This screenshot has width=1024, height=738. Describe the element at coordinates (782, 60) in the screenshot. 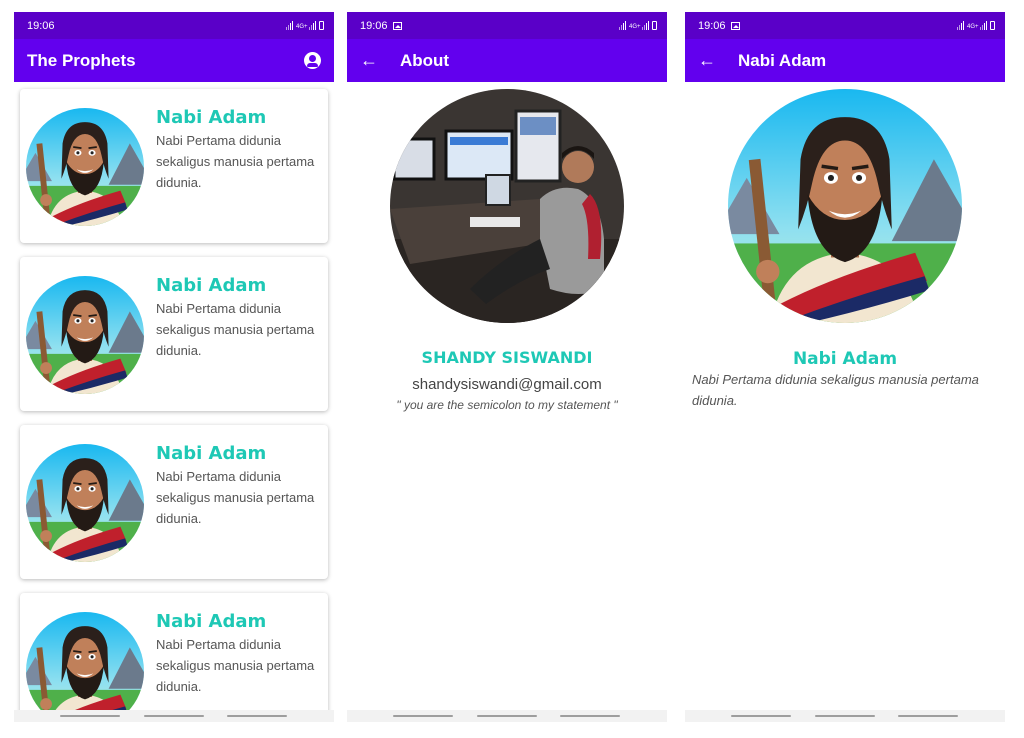

I see `page-title: Nabi Adam` at that location.